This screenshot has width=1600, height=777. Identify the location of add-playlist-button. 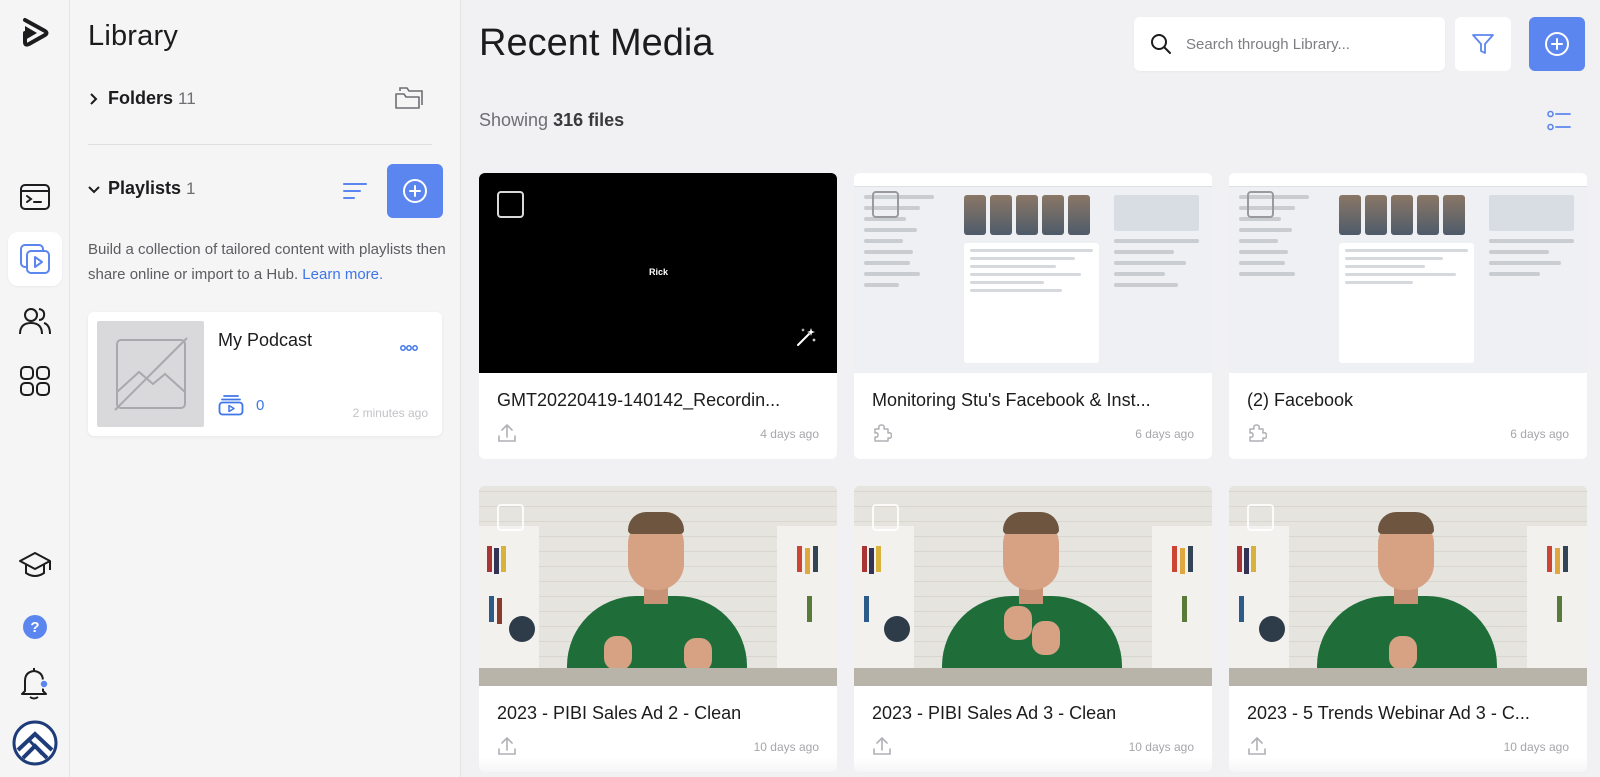
(415, 191).